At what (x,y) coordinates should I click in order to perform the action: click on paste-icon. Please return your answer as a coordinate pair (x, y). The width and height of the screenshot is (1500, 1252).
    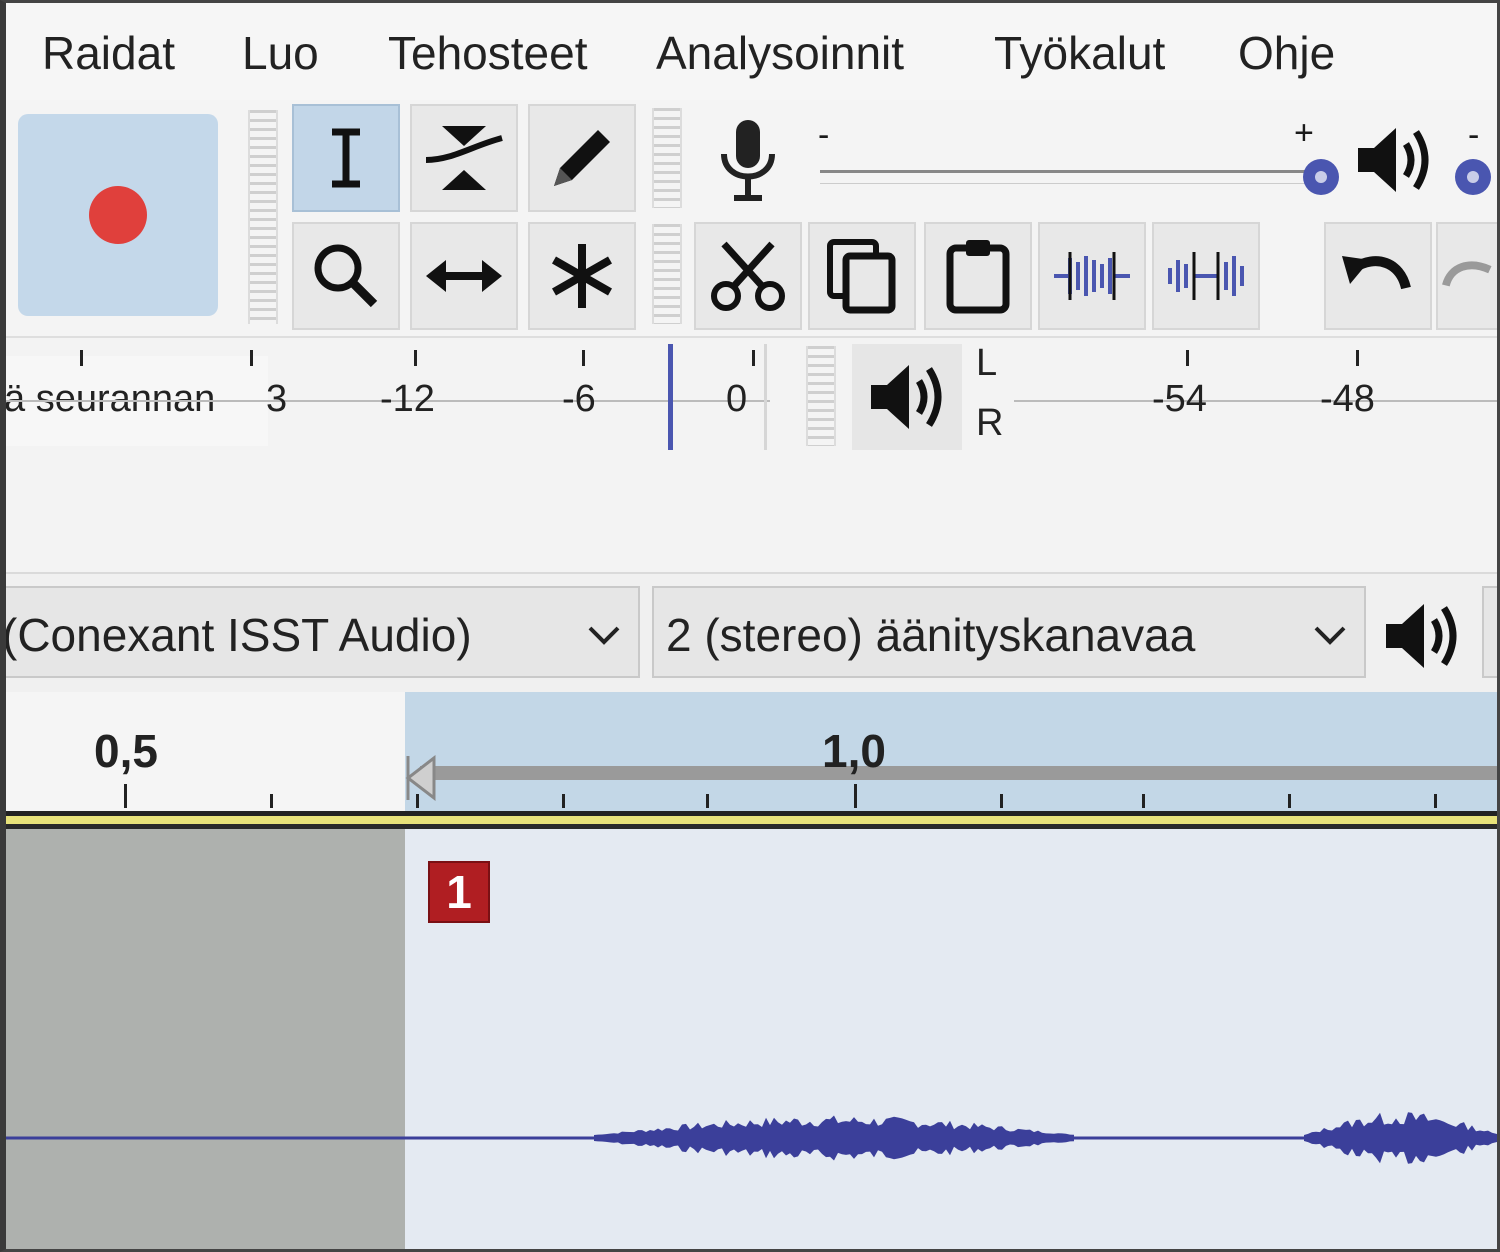
    Looking at the image, I should click on (978, 277).